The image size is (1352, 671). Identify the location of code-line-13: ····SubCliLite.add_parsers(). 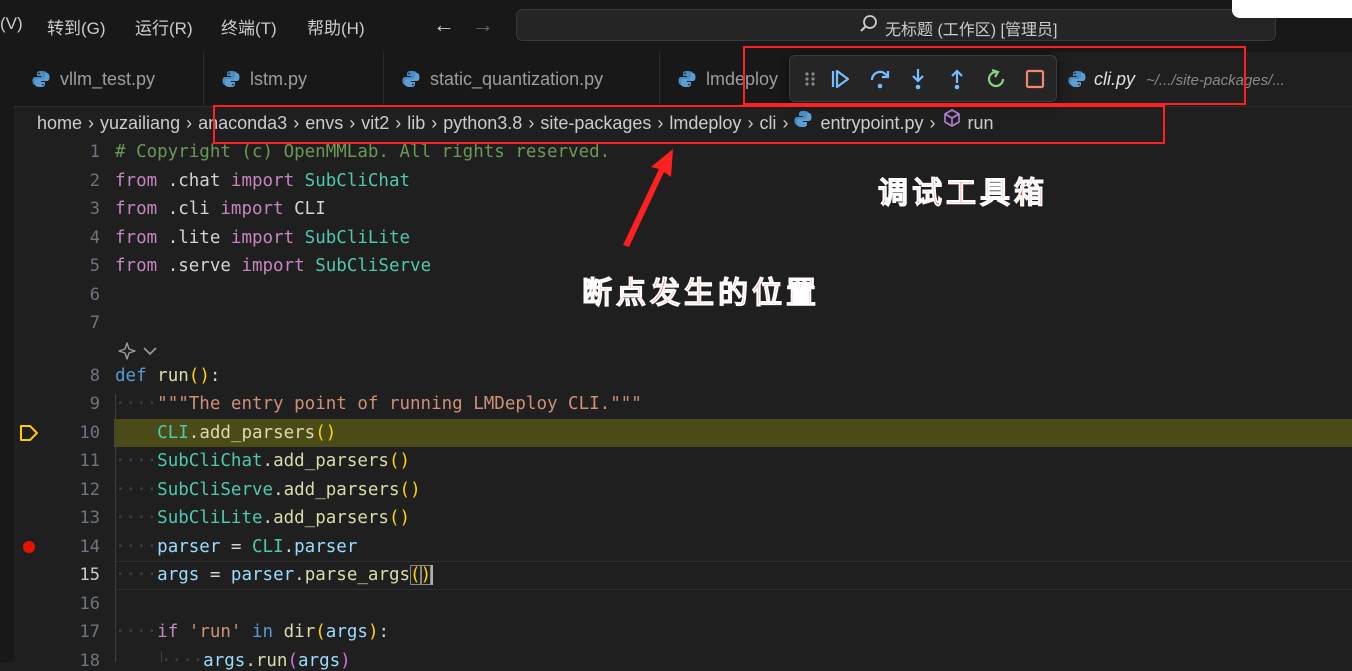
(262, 518).